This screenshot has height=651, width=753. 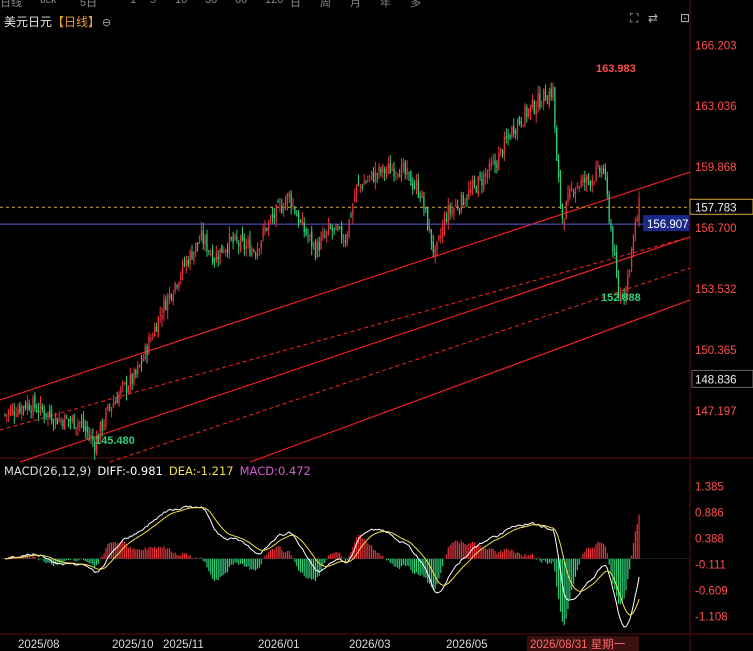 I want to click on period-tab: tick, so click(x=48, y=3).